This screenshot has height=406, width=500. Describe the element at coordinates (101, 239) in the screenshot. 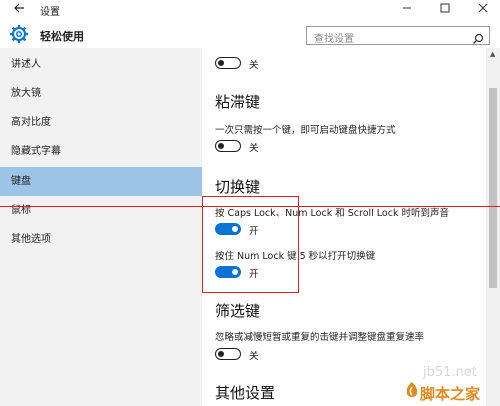

I see `sidebar-item-other-options: 其他选项` at that location.